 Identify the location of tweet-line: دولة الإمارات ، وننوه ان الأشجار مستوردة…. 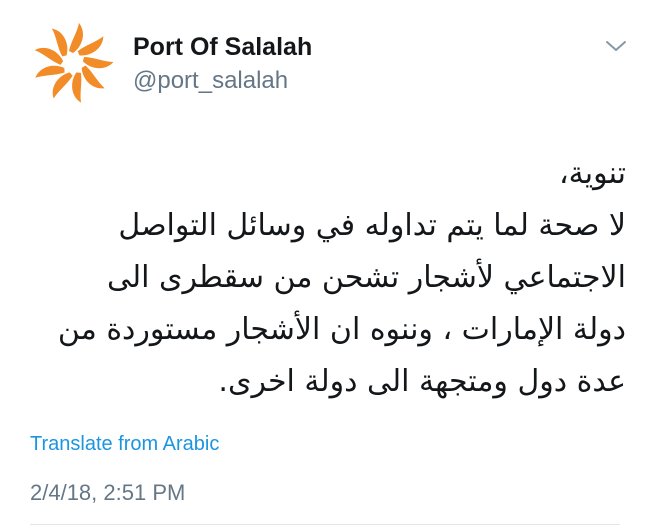
(341, 329).